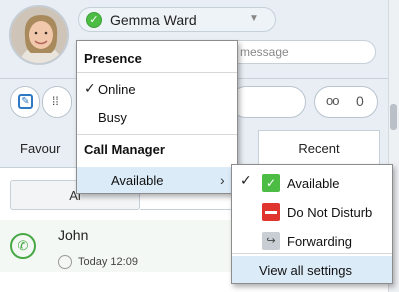  What do you see at coordinates (313, 183) in the screenshot?
I see `submenu-item-available-label: Available` at bounding box center [313, 183].